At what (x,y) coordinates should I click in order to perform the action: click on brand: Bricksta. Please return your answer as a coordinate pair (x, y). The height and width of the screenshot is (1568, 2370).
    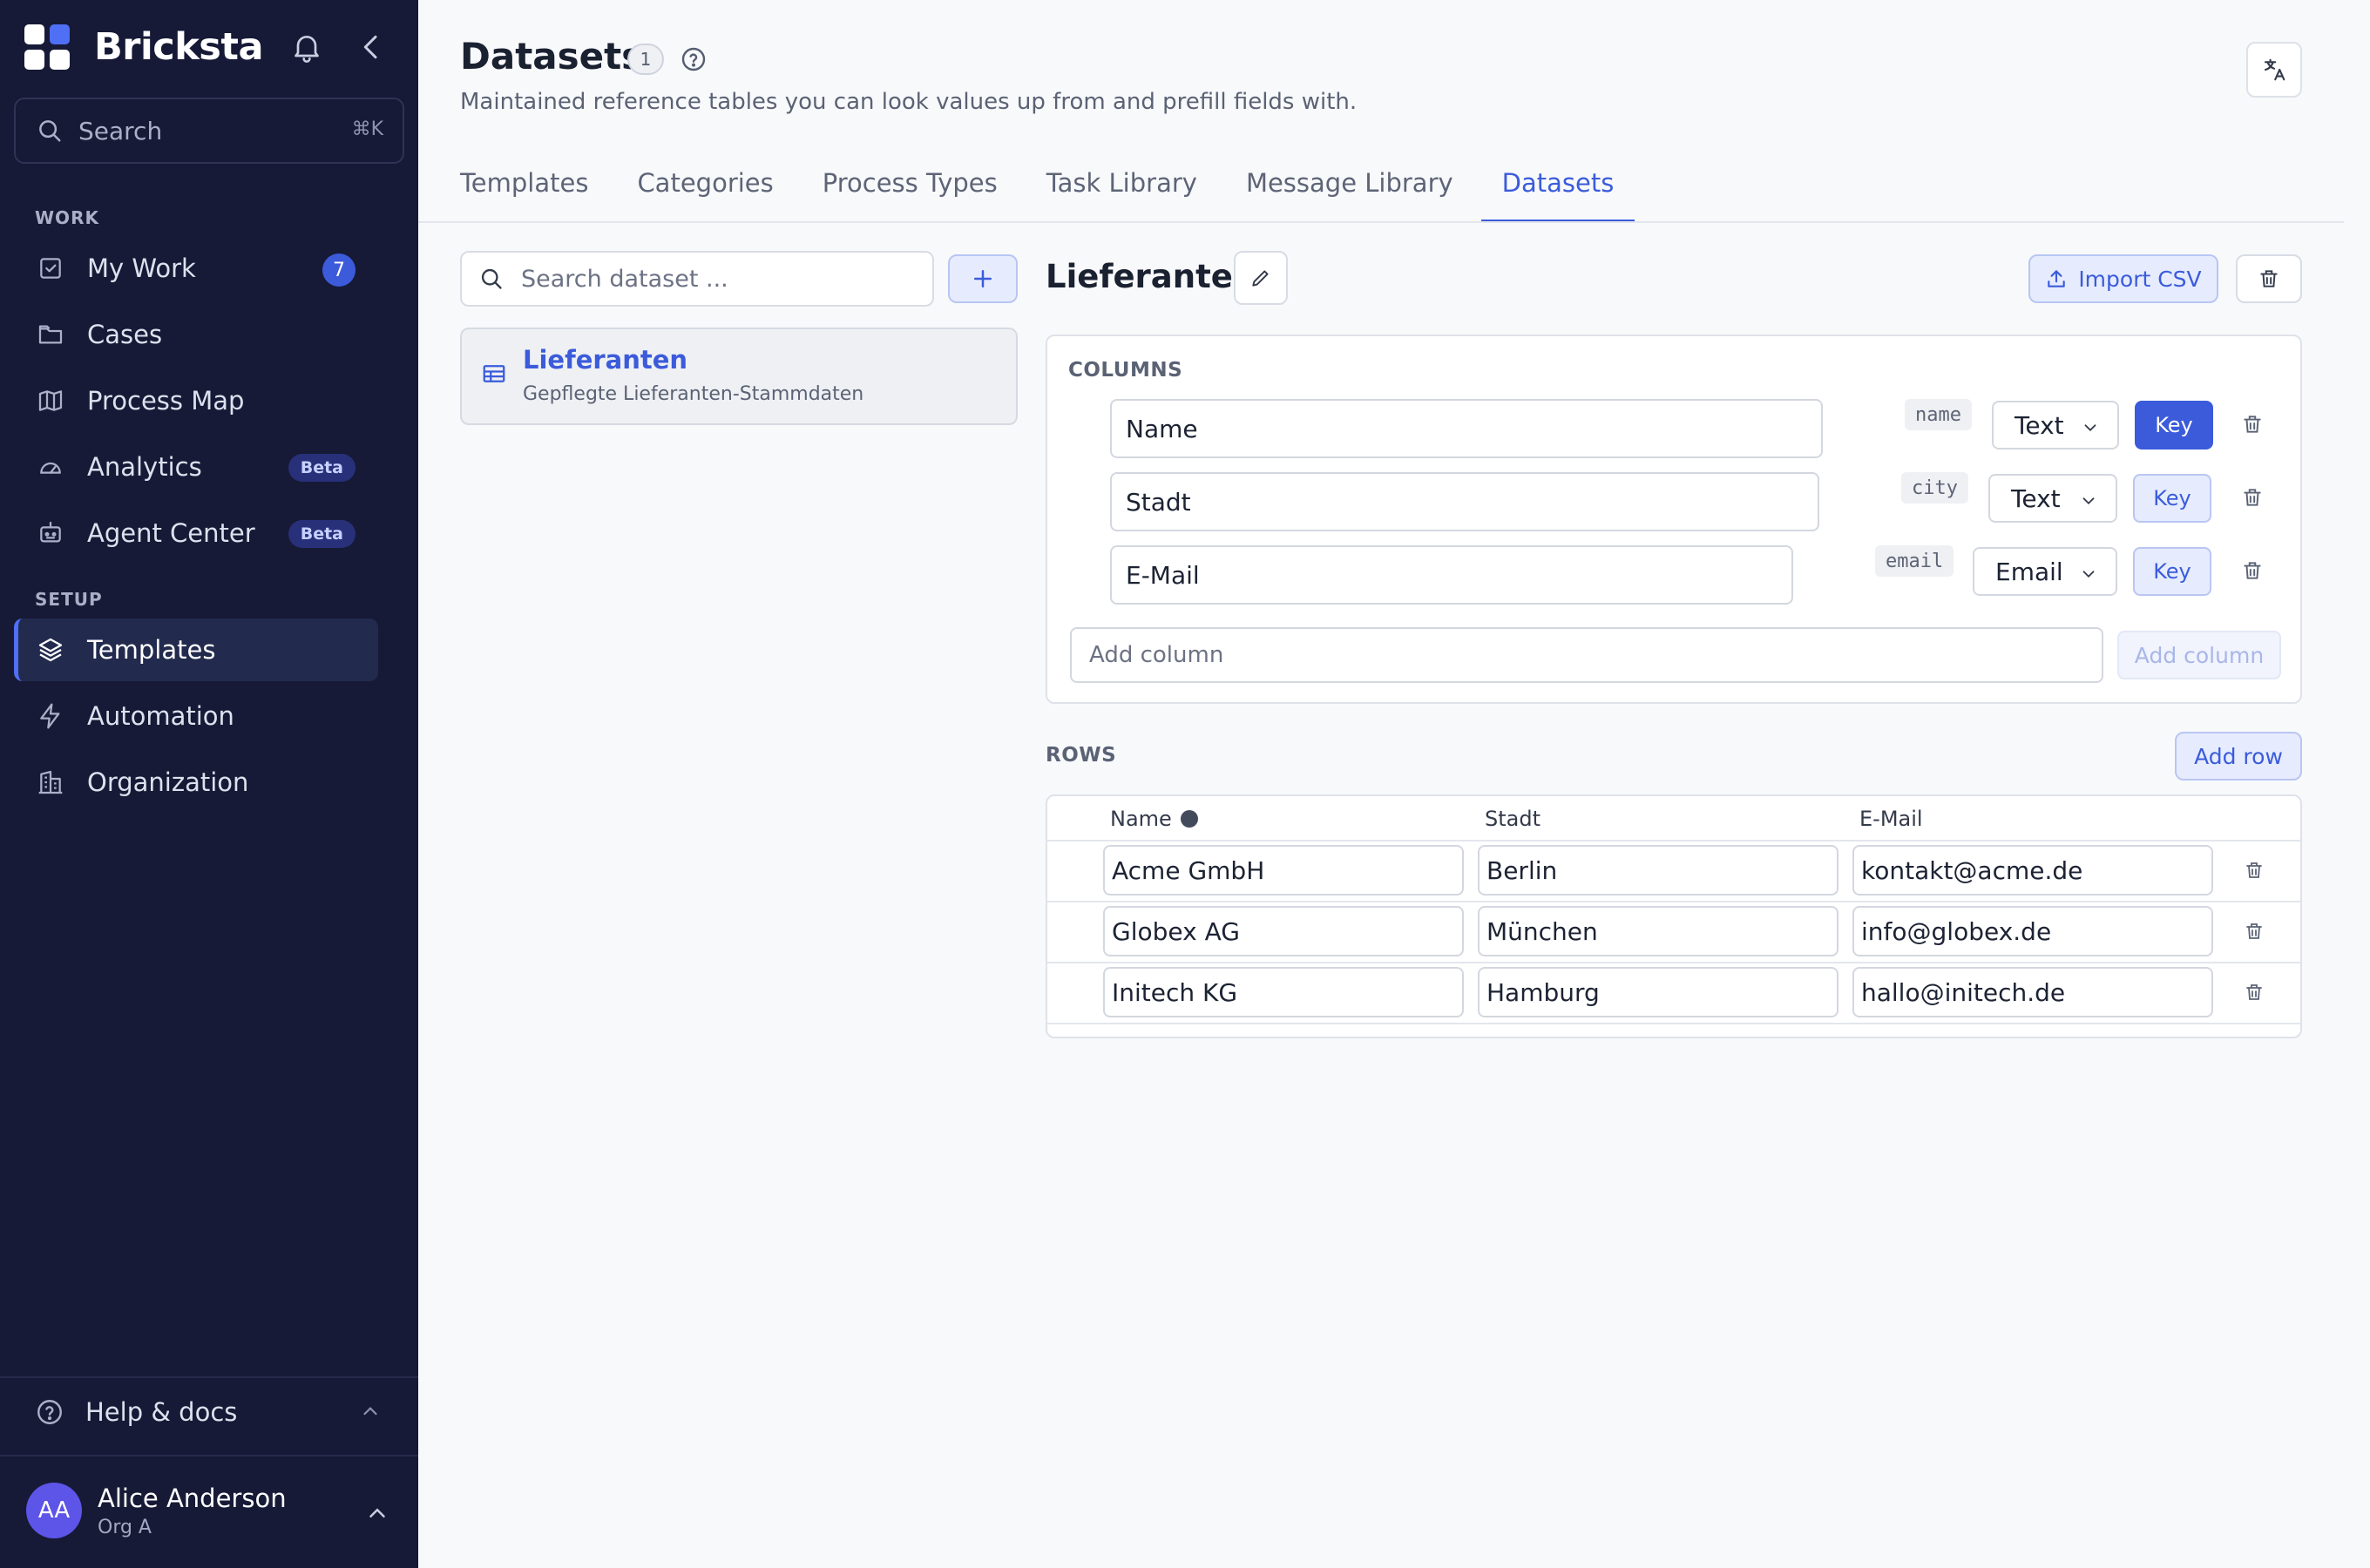
    Looking at the image, I should click on (143, 47).